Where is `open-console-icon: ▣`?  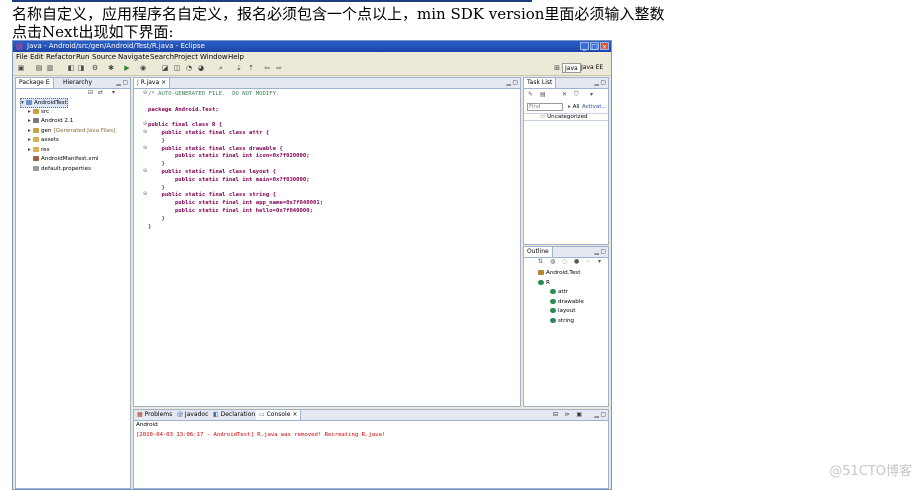
open-console-icon: ▣ is located at coordinates (579, 415).